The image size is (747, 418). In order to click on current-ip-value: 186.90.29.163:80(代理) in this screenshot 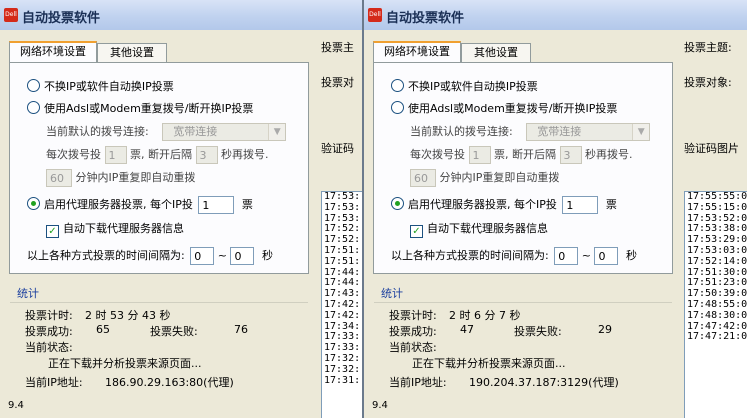, I will do `click(169, 382)`.